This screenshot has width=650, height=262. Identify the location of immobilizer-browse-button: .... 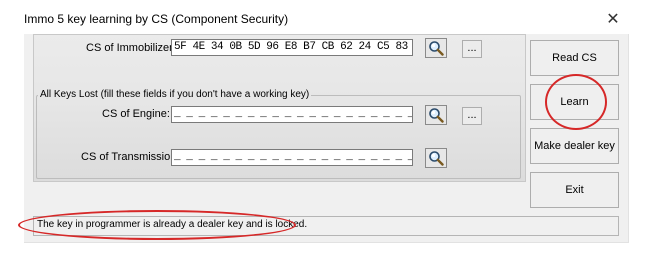
(472, 49).